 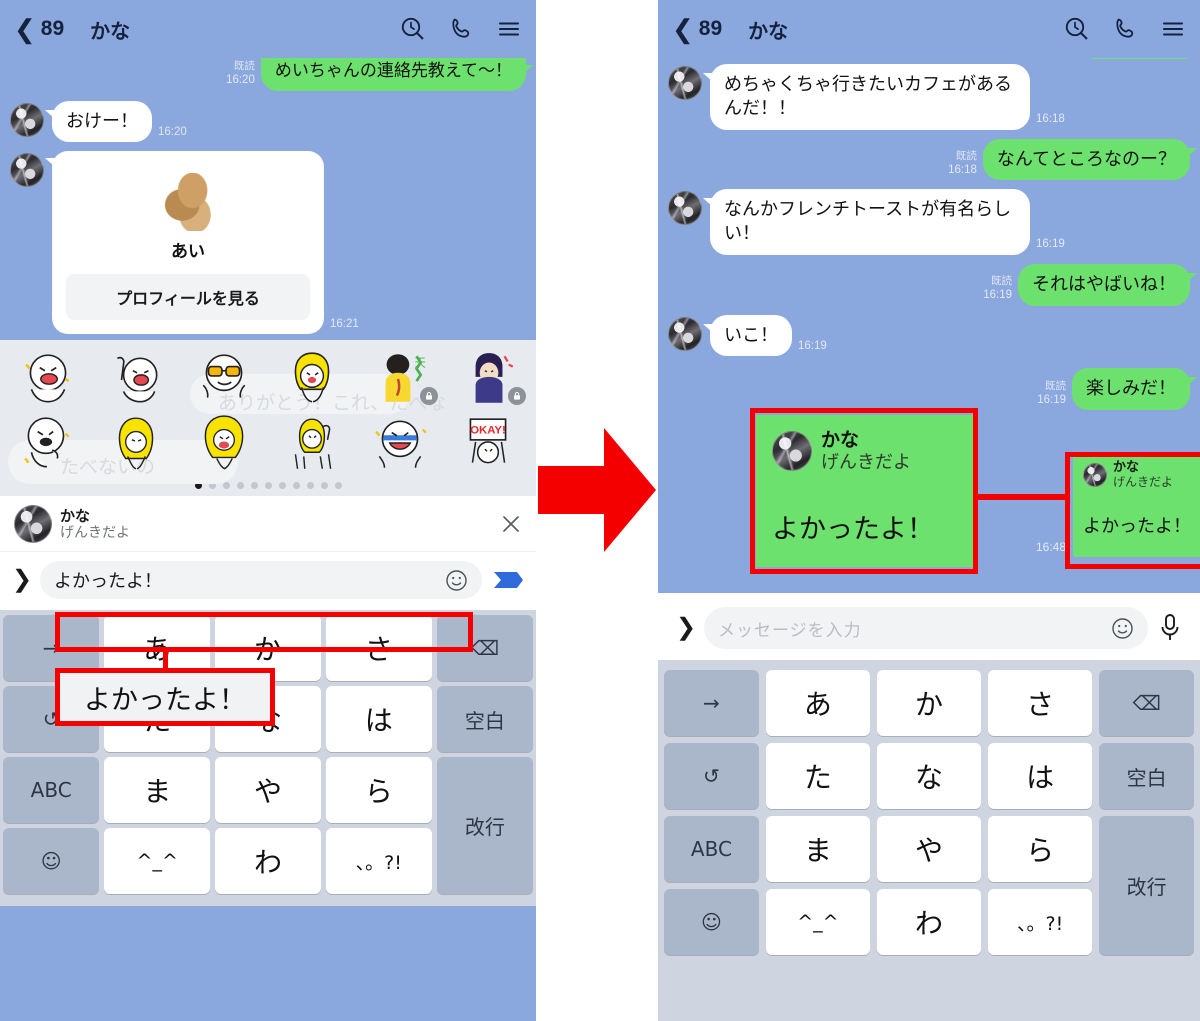 I want to click on message-input-field: よかったよ！, so click(x=261, y=580).